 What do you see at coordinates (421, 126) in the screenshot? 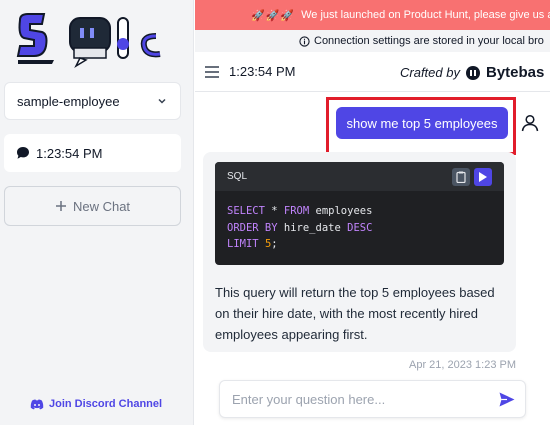
I see `highlight-box` at bounding box center [421, 126].